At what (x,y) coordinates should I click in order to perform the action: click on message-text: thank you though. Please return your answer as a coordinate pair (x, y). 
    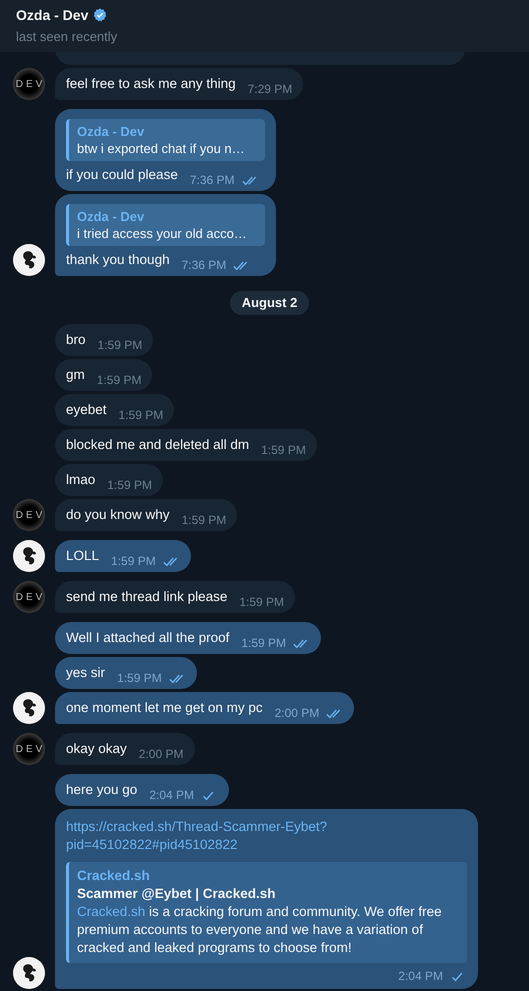
    Looking at the image, I should click on (118, 260).